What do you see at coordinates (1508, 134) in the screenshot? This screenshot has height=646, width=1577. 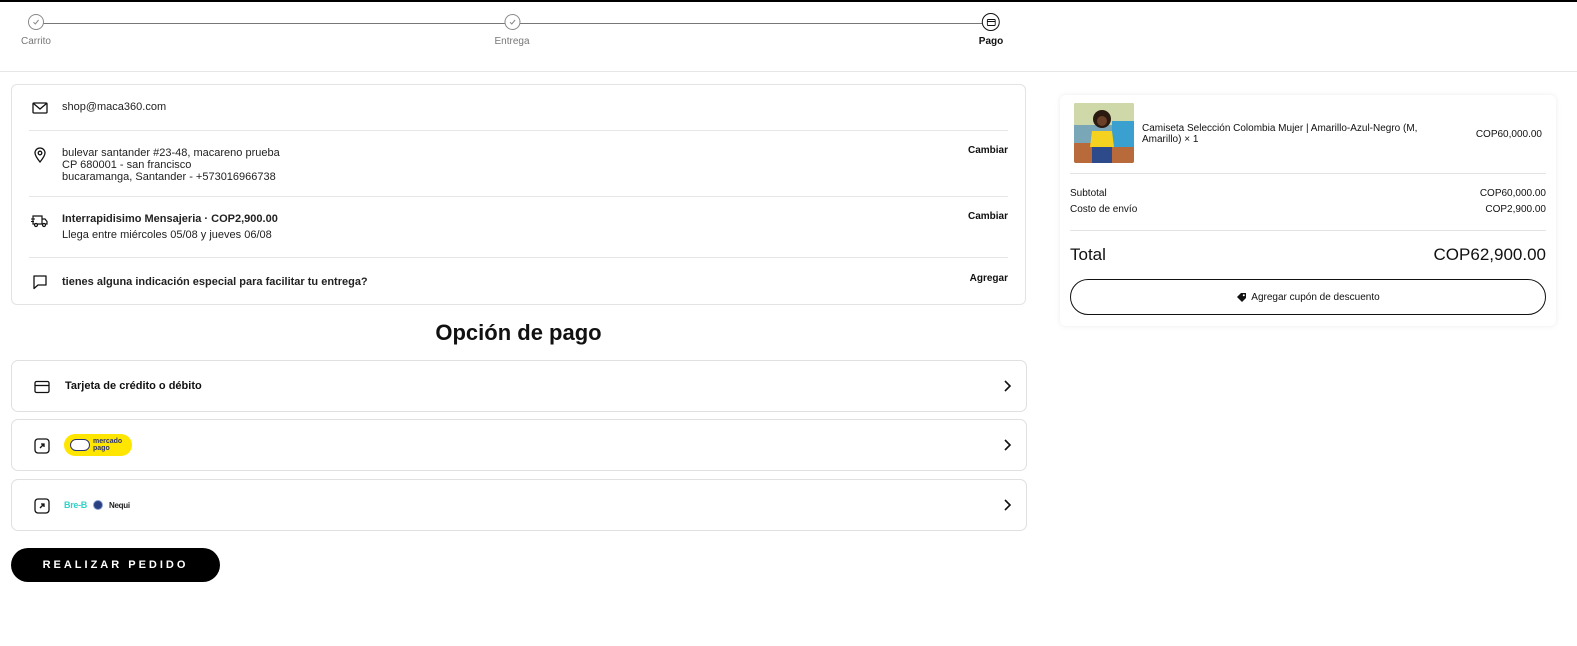 I see `product-price: COP60,000.00` at bounding box center [1508, 134].